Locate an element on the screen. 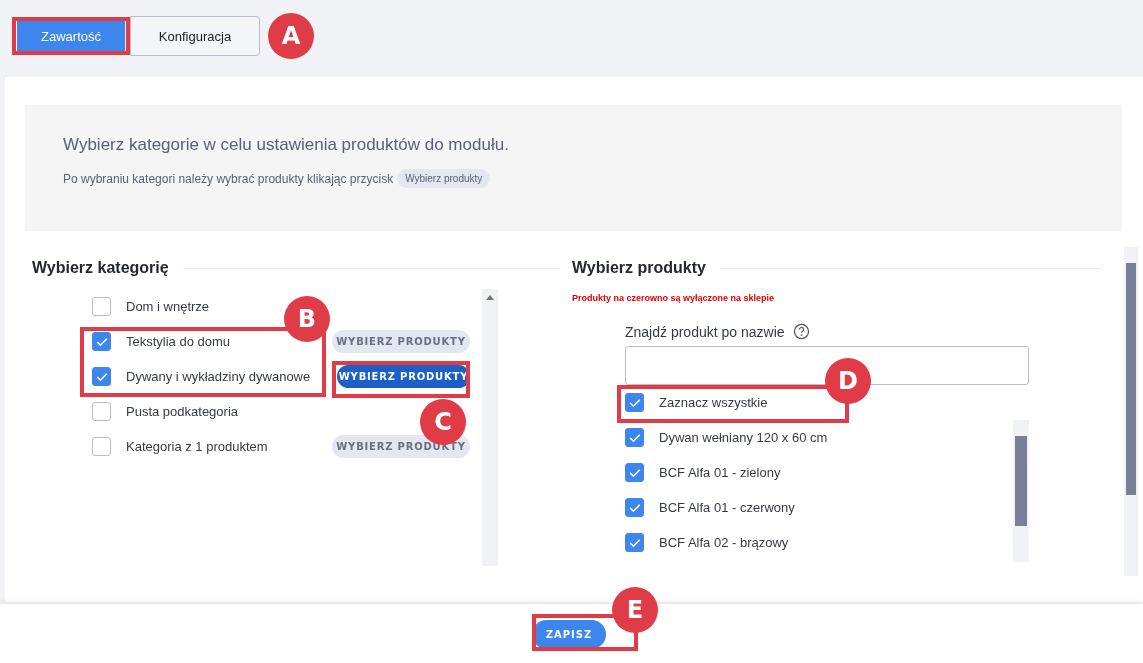  select-products-button: WYBIERZ PRODUKTY is located at coordinates (401, 341).